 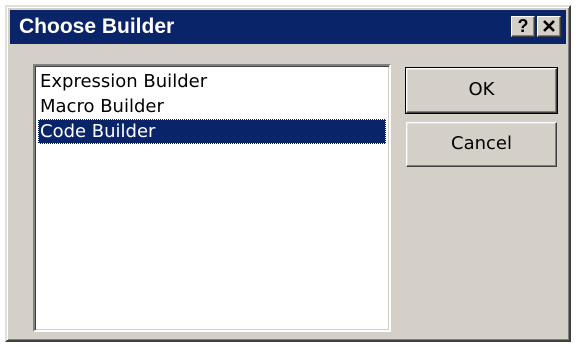 I want to click on title-bar: Choose Builder ?, so click(x=288, y=27).